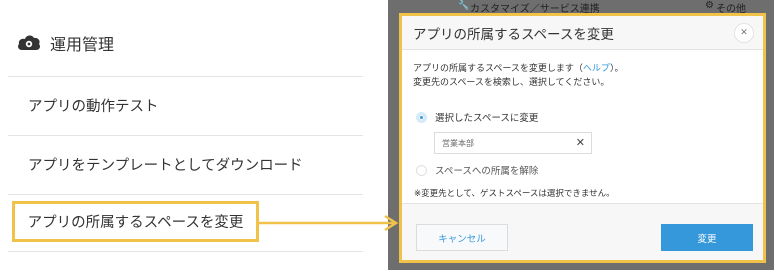  I want to click on menu-item-label: アプリをテンプレートとしてダウンロード, so click(165, 166).